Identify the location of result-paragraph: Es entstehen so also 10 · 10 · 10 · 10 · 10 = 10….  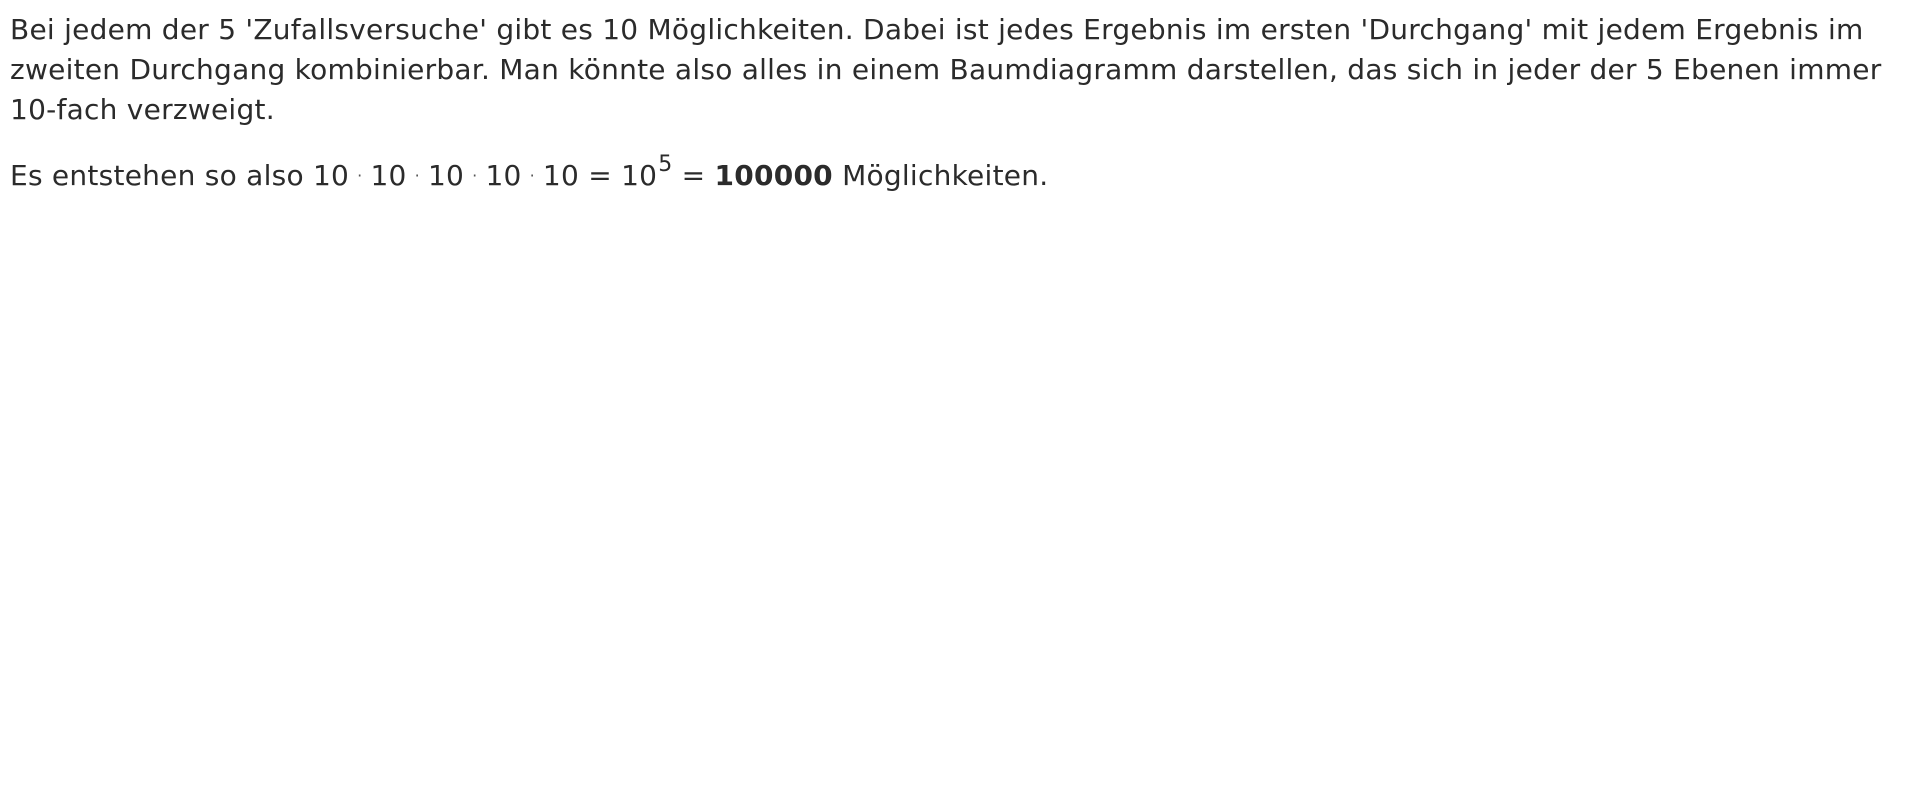
(960, 177).